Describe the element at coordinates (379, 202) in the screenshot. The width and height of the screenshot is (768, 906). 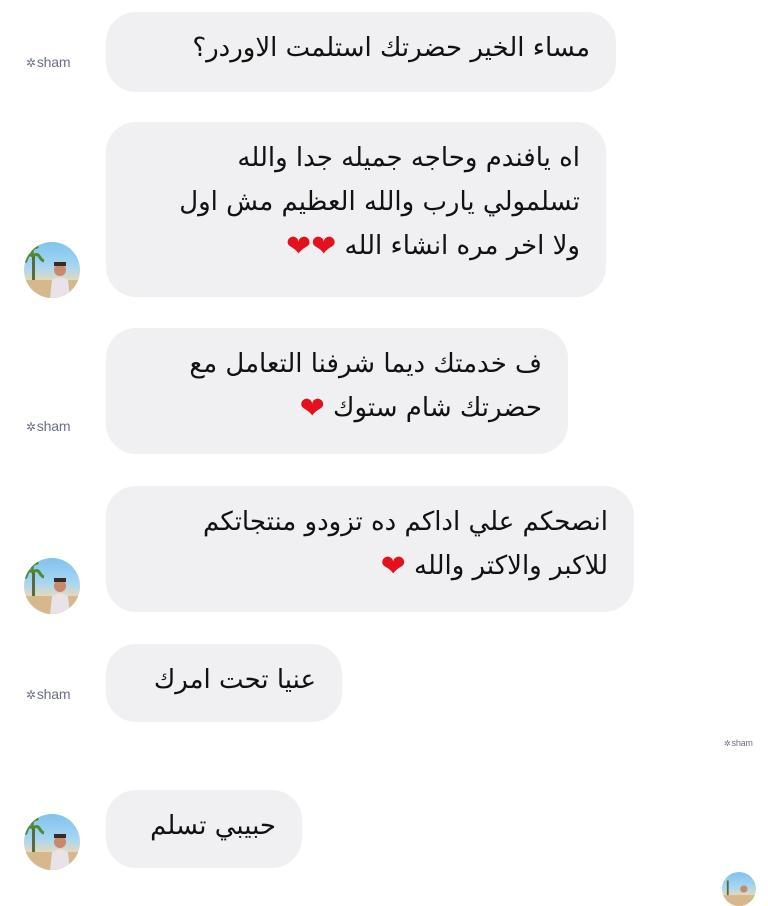
I see `message-text: تسلمولي يارب والله العظيم مش اول` at that location.